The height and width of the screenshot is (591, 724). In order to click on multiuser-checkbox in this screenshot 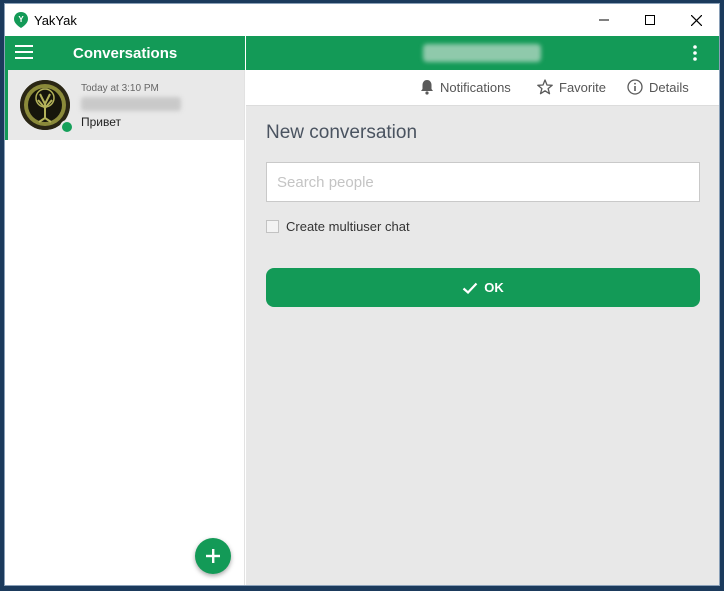, I will do `click(272, 226)`.